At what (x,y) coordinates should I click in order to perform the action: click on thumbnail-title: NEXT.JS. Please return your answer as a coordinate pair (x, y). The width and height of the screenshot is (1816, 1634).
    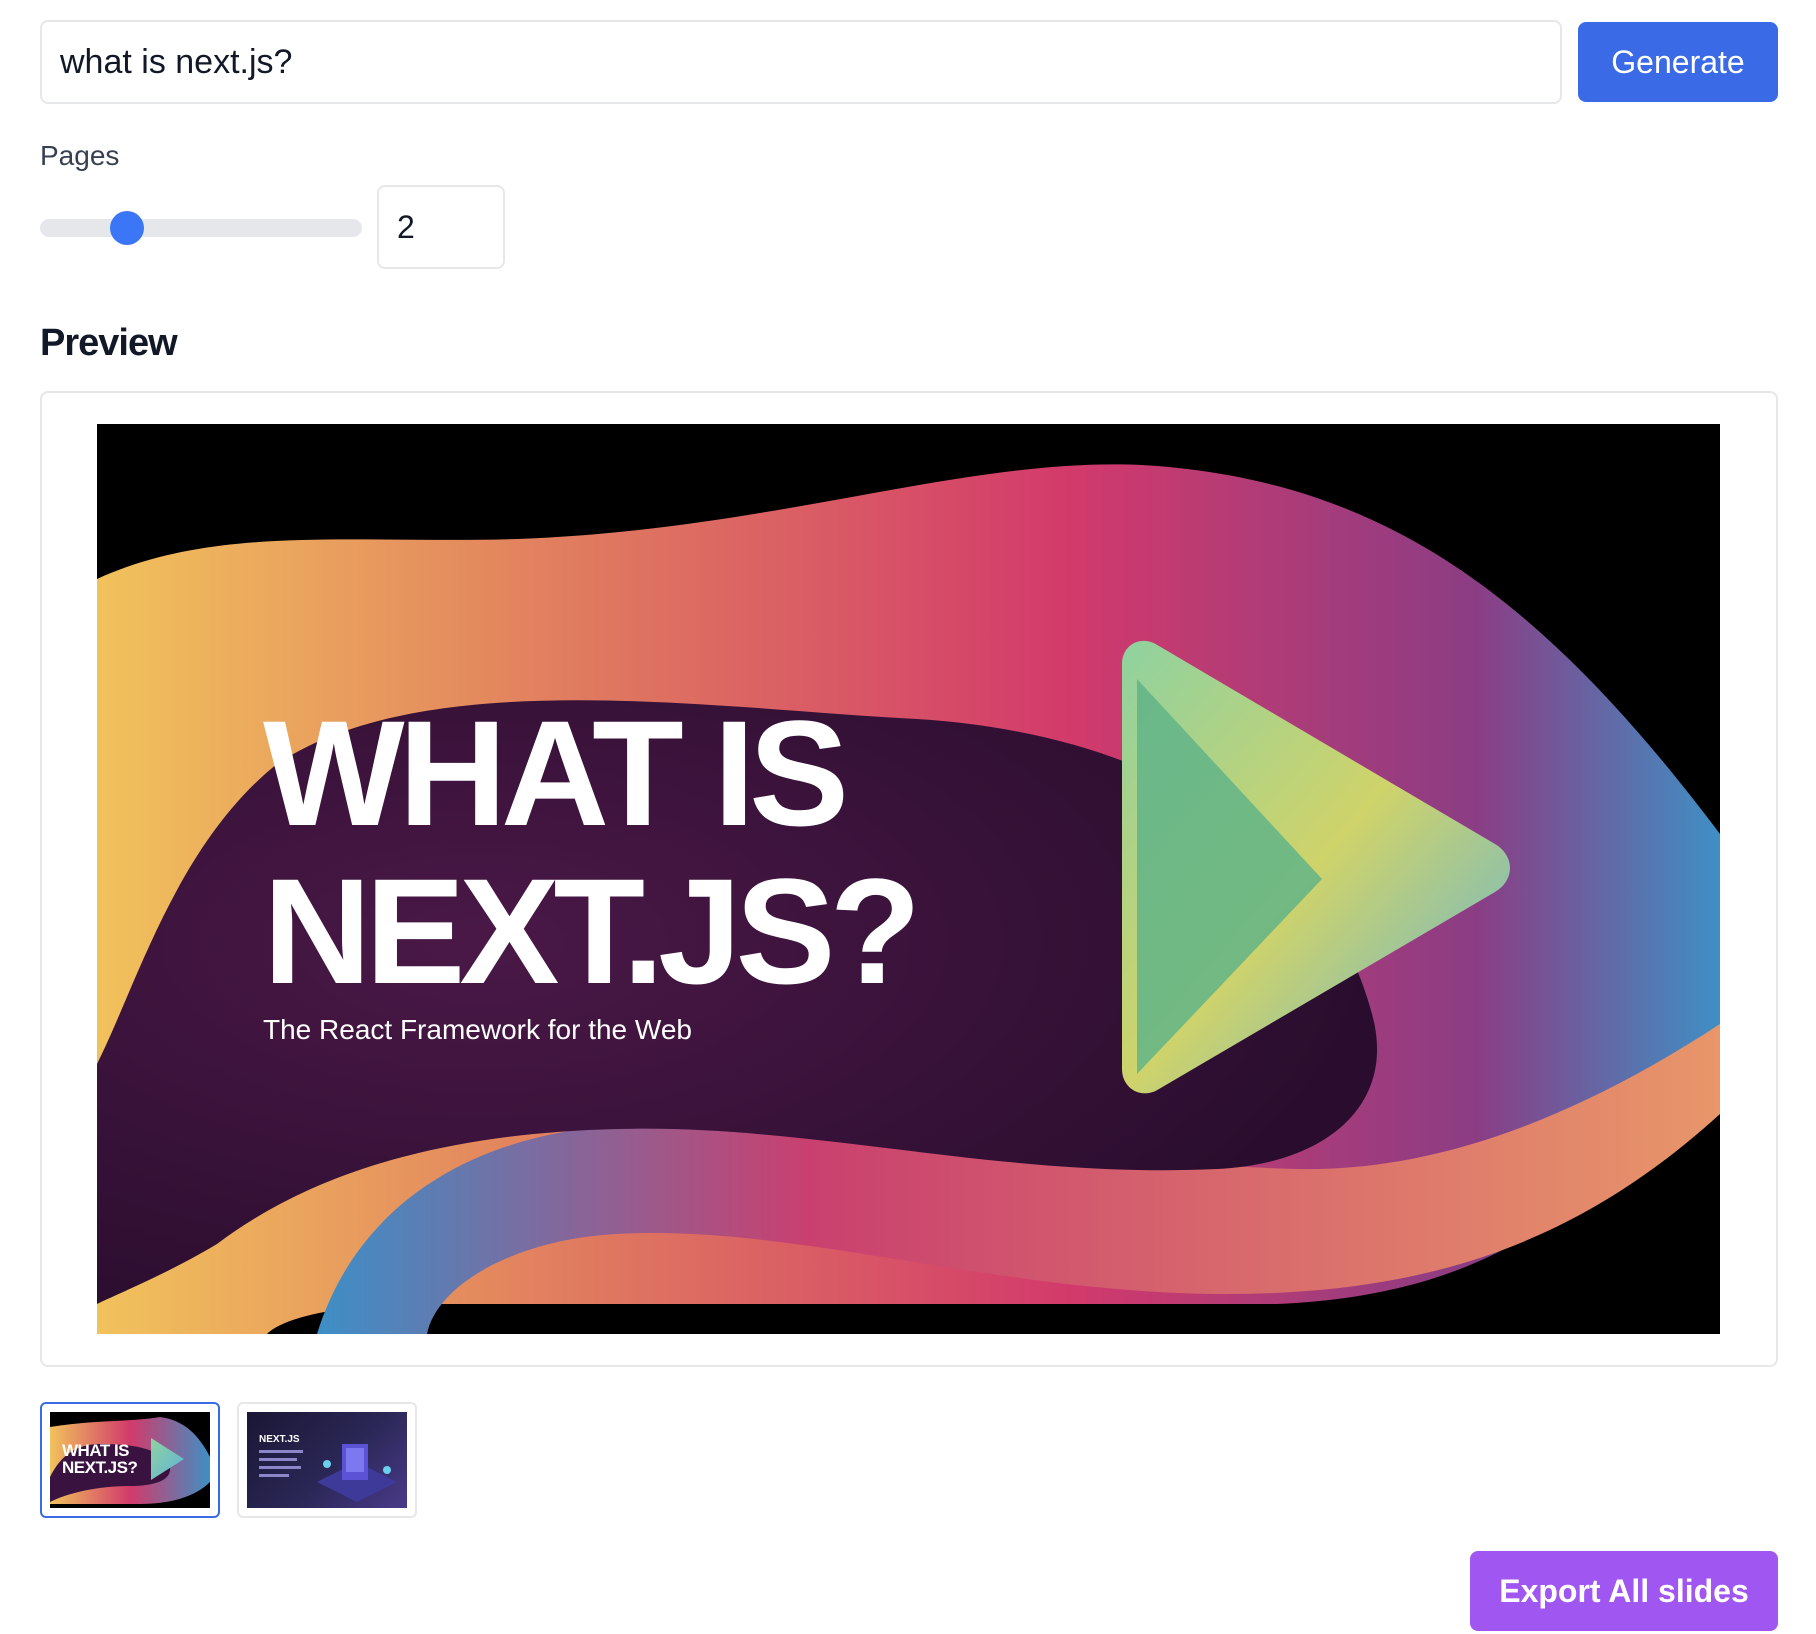
    Looking at the image, I should click on (279, 1439).